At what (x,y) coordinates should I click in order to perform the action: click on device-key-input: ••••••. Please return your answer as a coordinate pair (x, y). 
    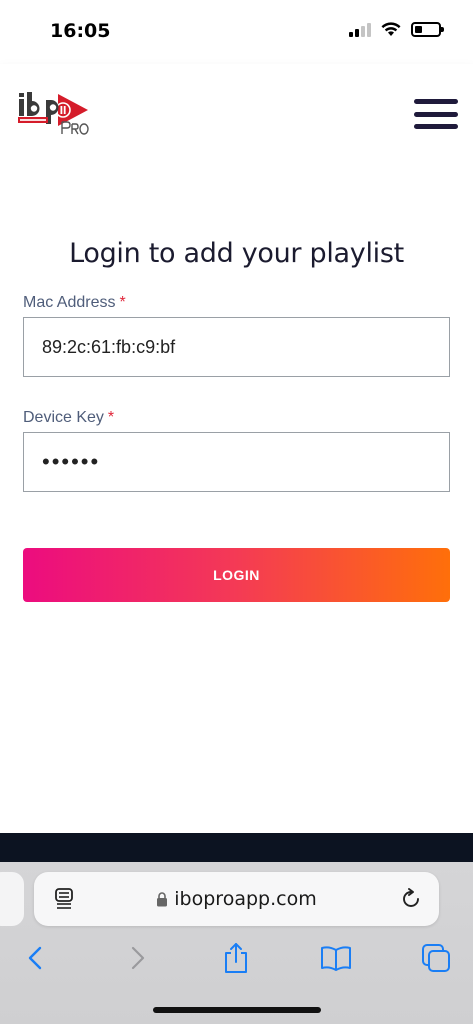
    Looking at the image, I should click on (236, 462).